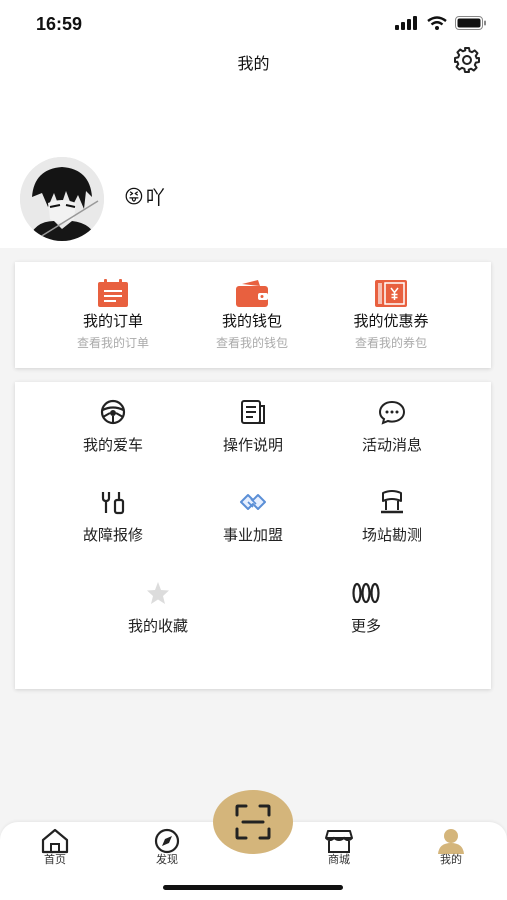  I want to click on survey-flag-icon, so click(392, 502).